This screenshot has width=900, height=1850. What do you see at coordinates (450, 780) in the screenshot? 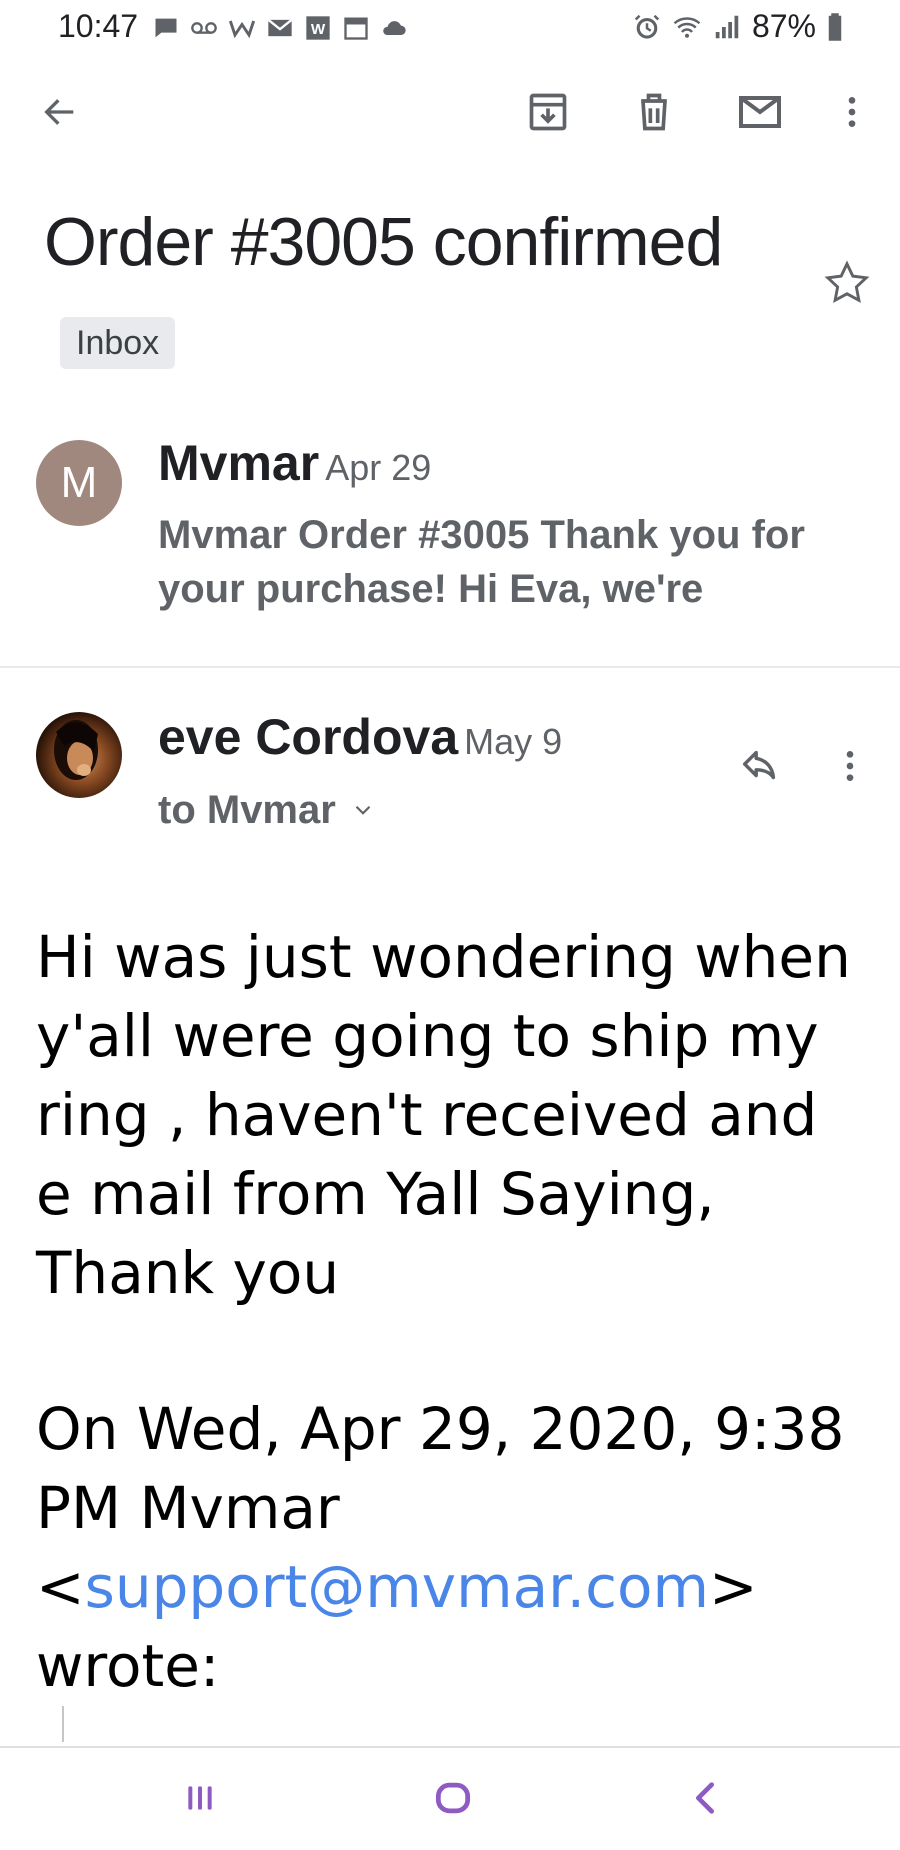
I see `message-expanded-header: eve Cordova May 9 to Mvmar` at bounding box center [450, 780].